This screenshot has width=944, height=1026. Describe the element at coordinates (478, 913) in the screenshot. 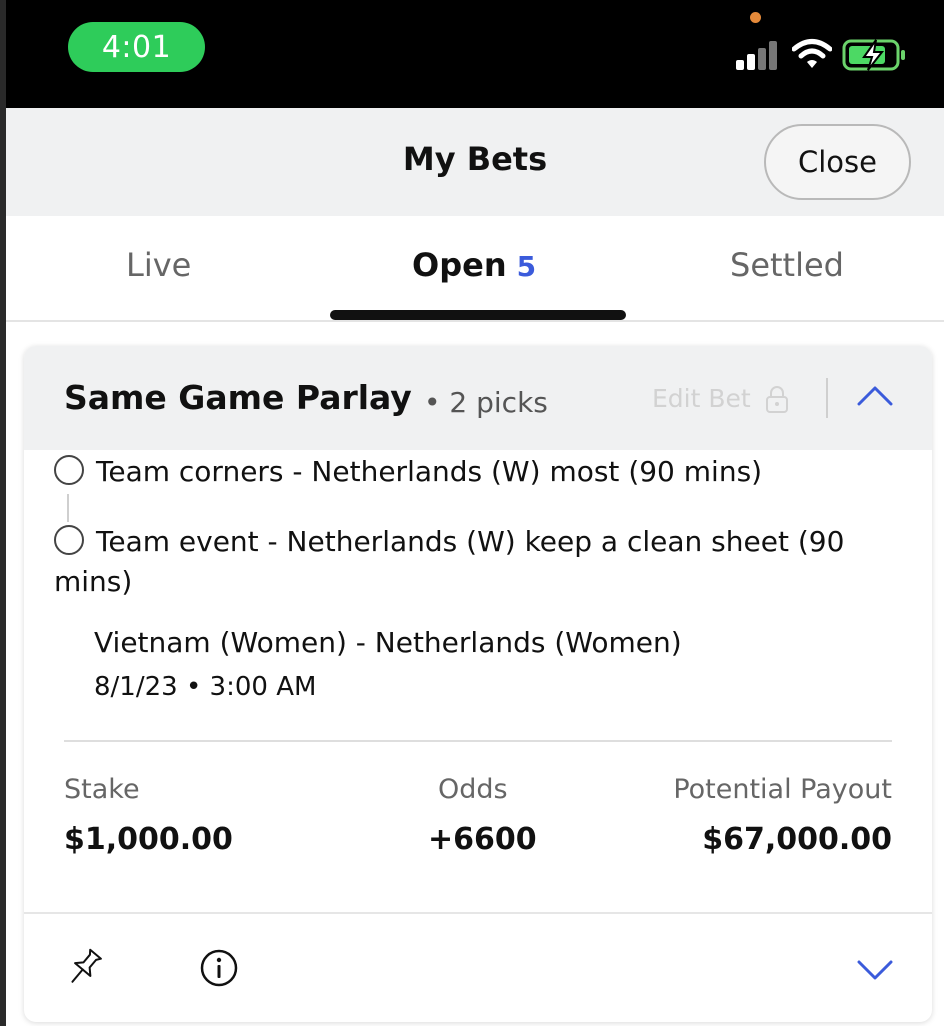

I see `footer-divider` at that location.